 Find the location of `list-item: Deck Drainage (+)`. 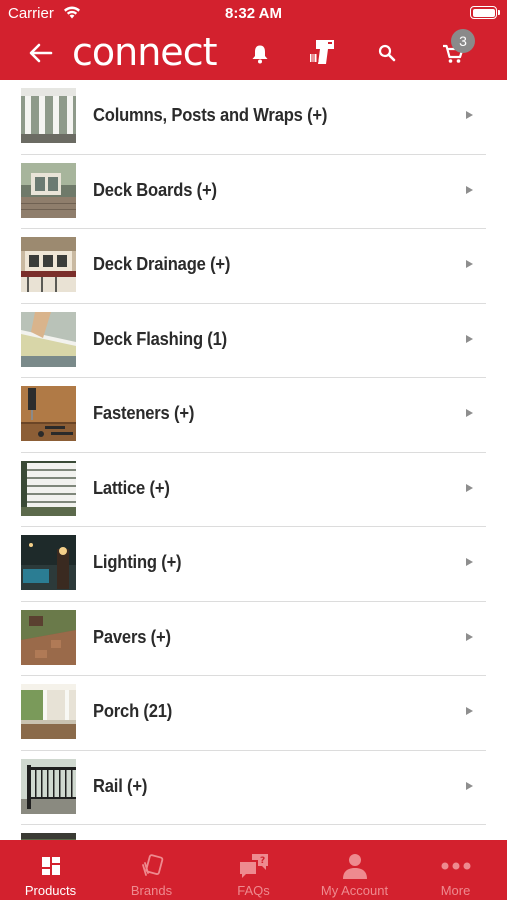

list-item: Deck Drainage (+) is located at coordinates (253, 266).